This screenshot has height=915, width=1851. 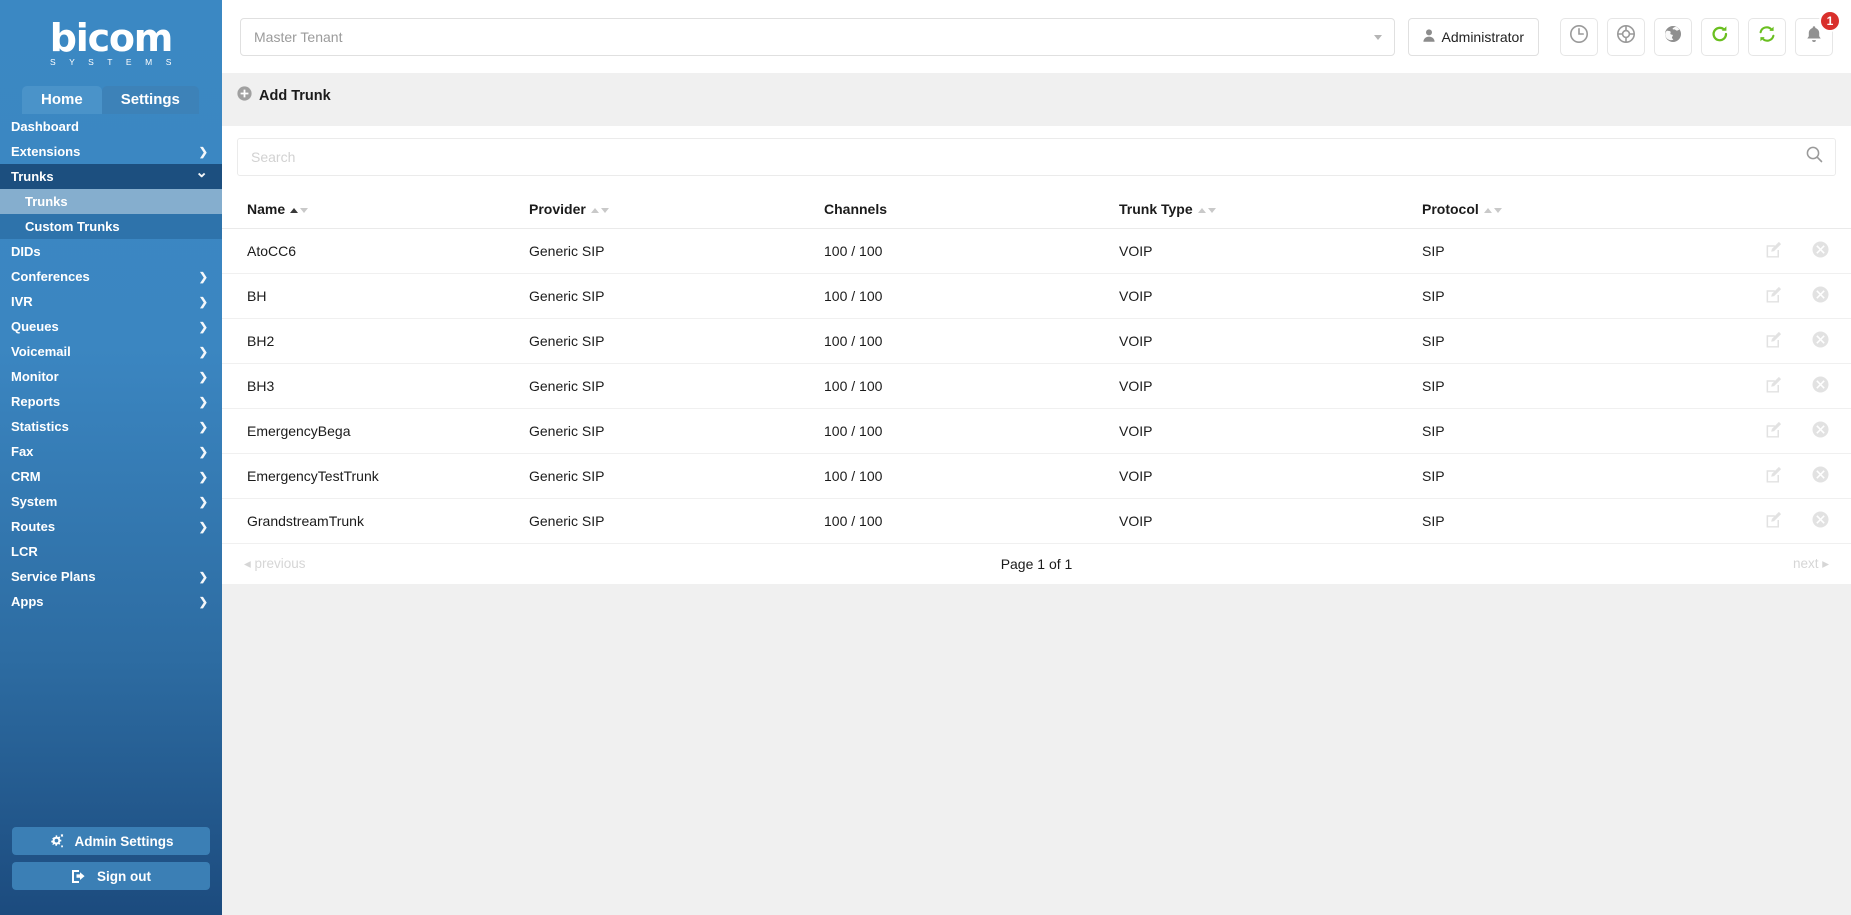 What do you see at coordinates (1036, 431) in the screenshot?
I see `table-row: EmergencyBega Generic SIP 100 / 100 VOIP SIP` at bounding box center [1036, 431].